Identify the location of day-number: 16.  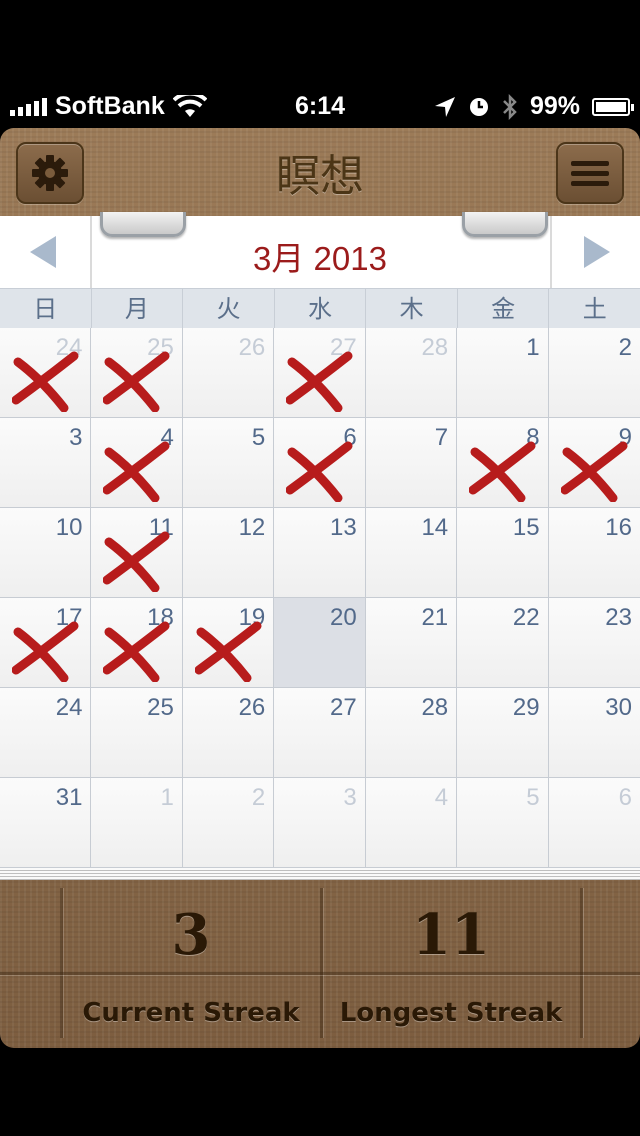
(618, 527).